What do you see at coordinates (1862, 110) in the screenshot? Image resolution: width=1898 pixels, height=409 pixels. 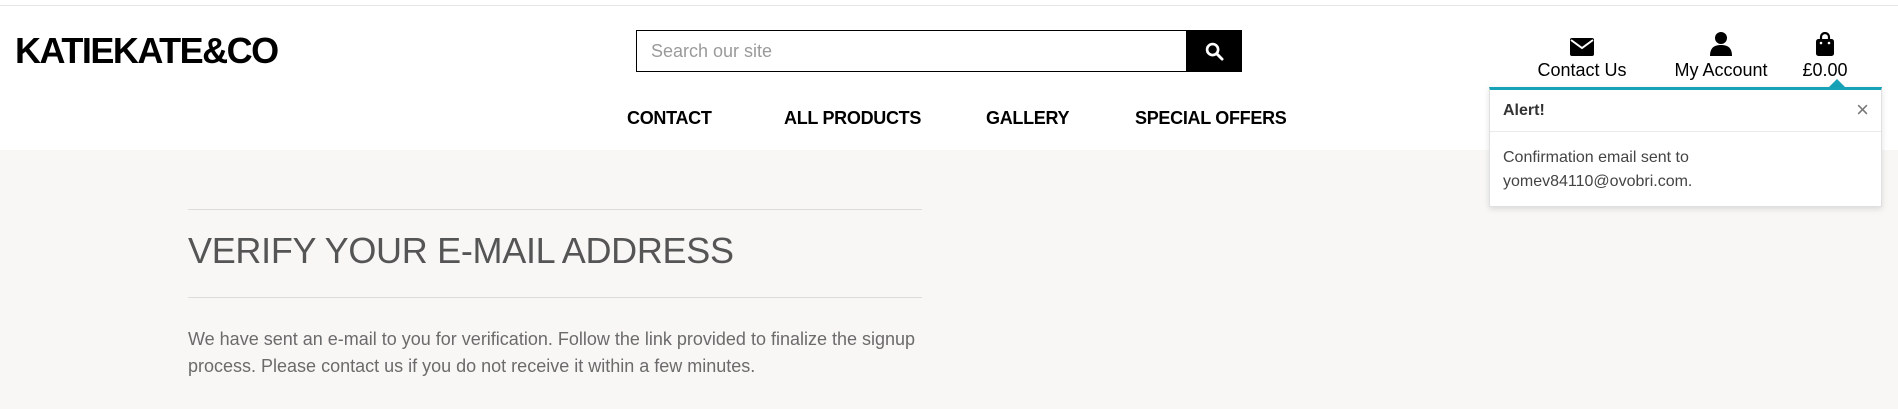 I see `close-icon: ×` at bounding box center [1862, 110].